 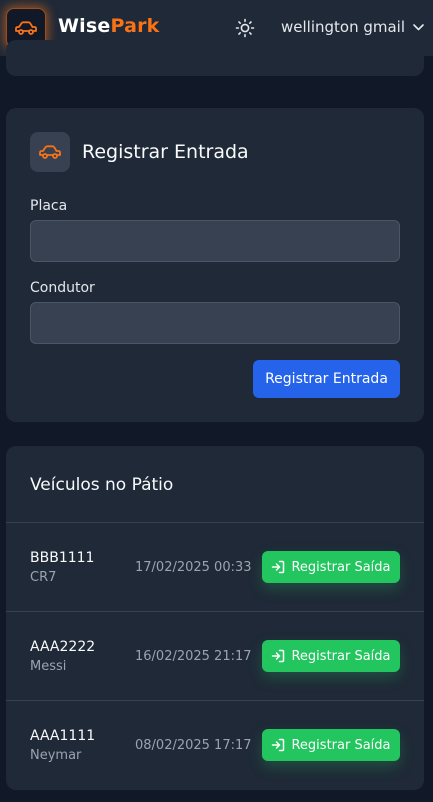 What do you see at coordinates (43, 577) in the screenshot?
I see `vehicle-driver: CR7` at bounding box center [43, 577].